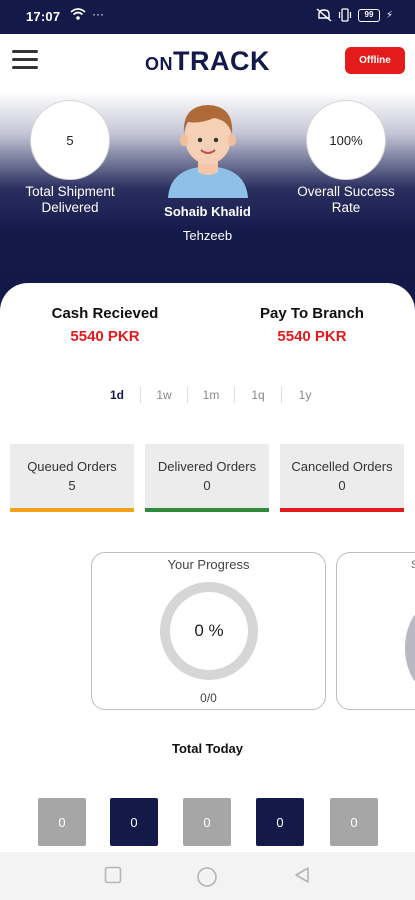 Image resolution: width=415 pixels, height=900 pixels. I want to click on queued-orders-bar, so click(72, 510).